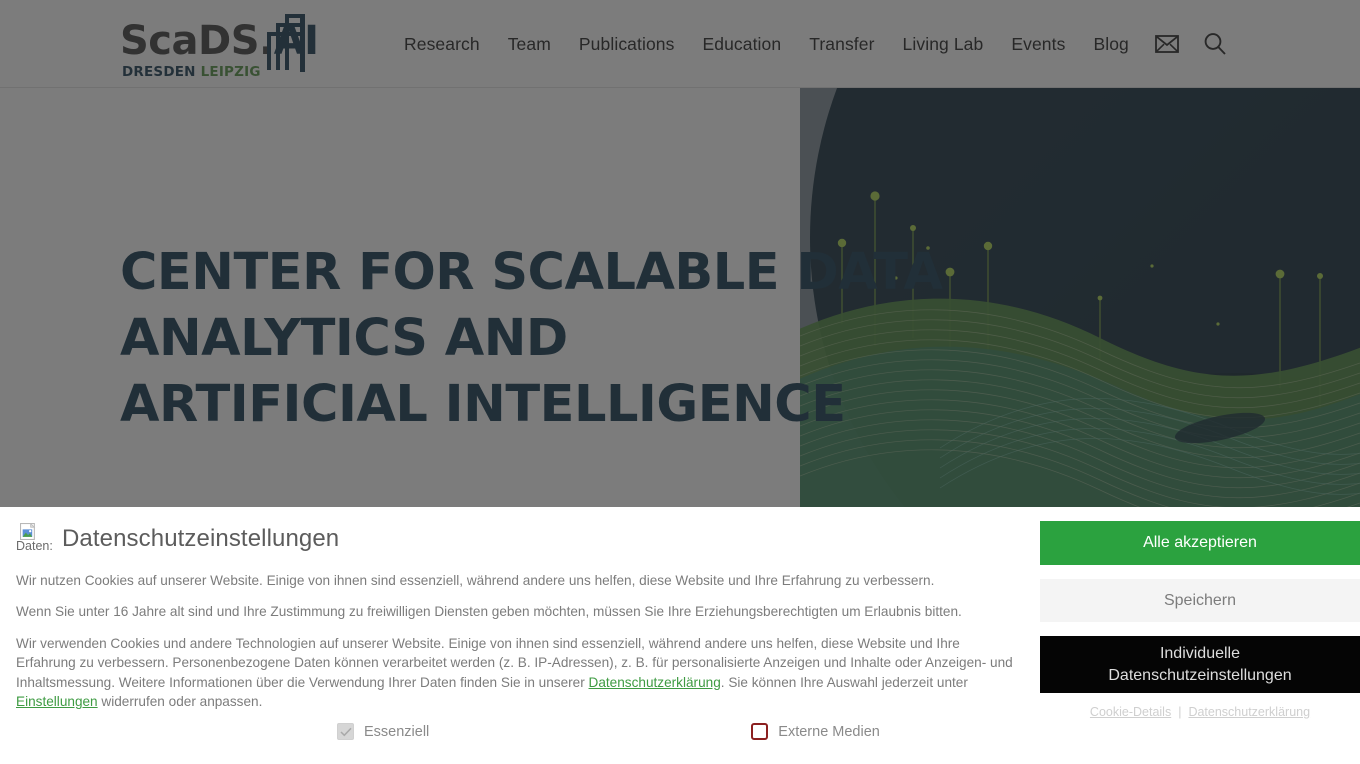  What do you see at coordinates (57, 701) in the screenshot?
I see `settings-inline-link: Einstellungen` at bounding box center [57, 701].